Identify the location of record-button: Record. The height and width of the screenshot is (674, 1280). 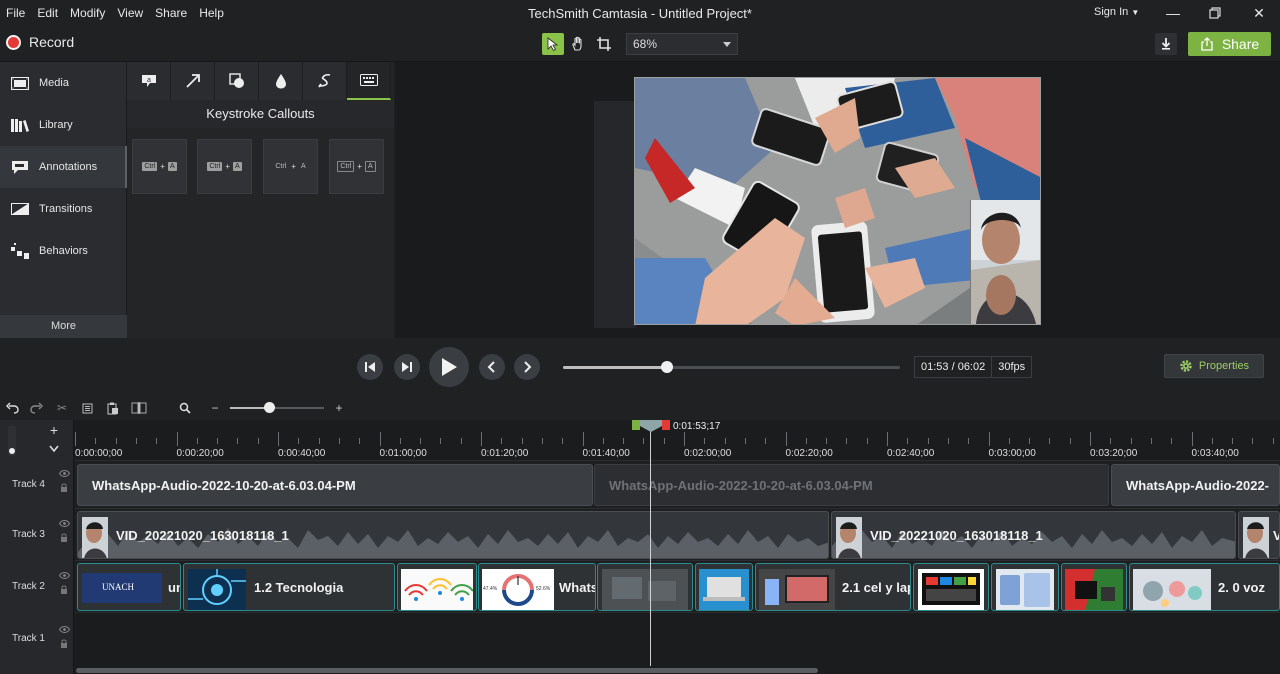
(40, 42).